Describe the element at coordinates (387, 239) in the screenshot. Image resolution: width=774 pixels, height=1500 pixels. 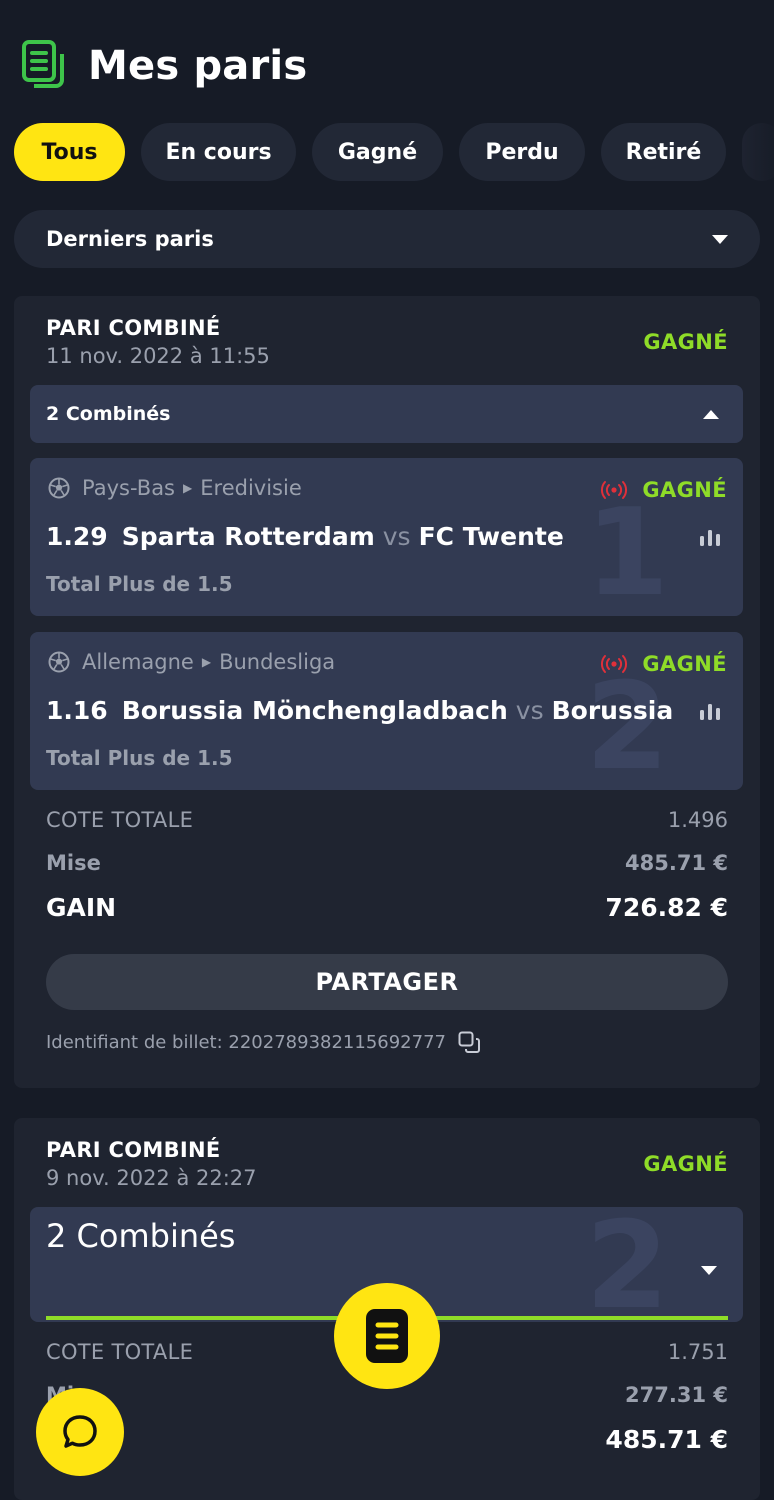
I see `sort-dropdown: Derniers paris` at that location.